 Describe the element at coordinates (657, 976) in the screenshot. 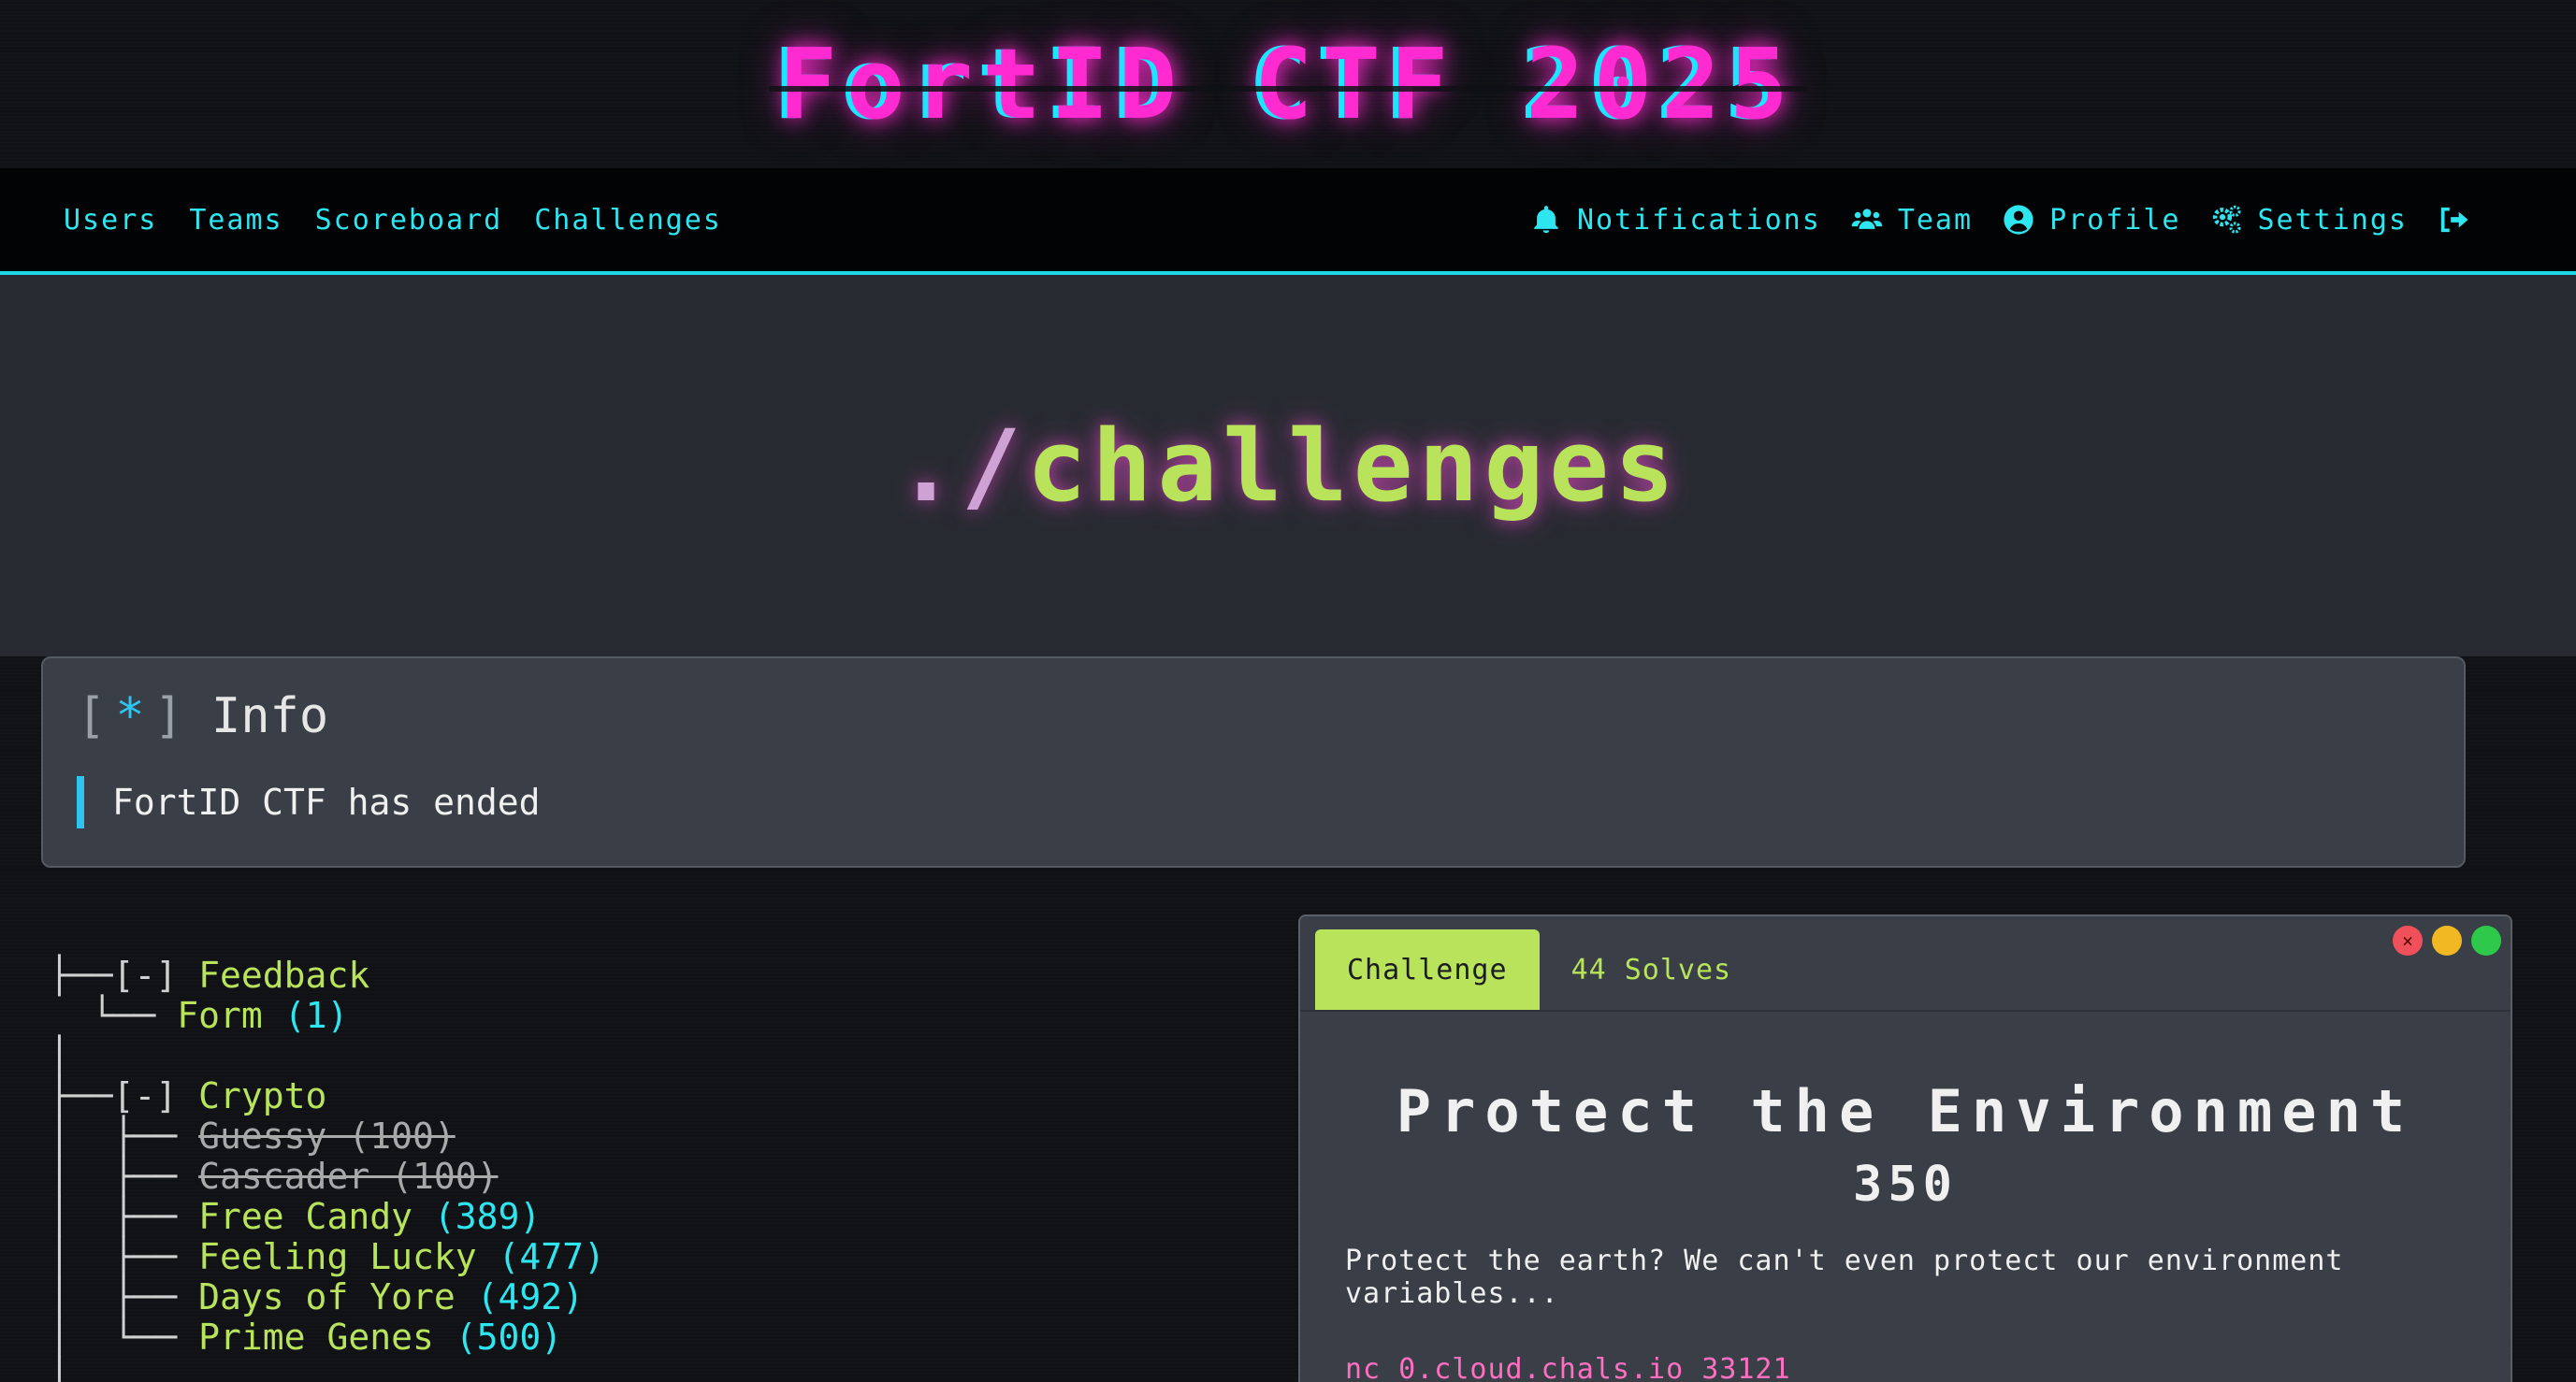

I see `tree-category-feedback: ├──[-] Feedback` at that location.